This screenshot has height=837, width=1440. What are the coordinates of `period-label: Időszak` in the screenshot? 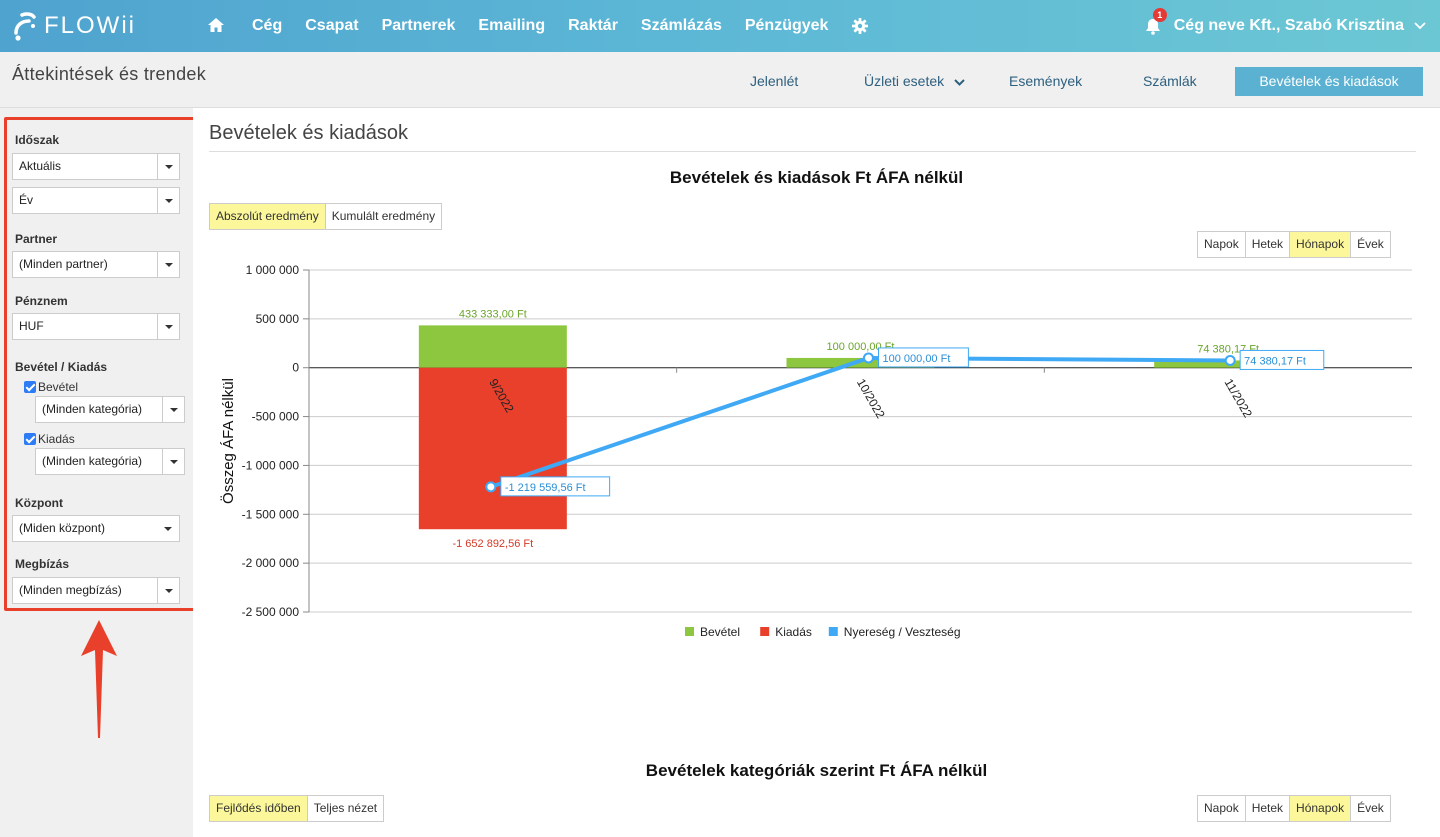 It's located at (37, 140).